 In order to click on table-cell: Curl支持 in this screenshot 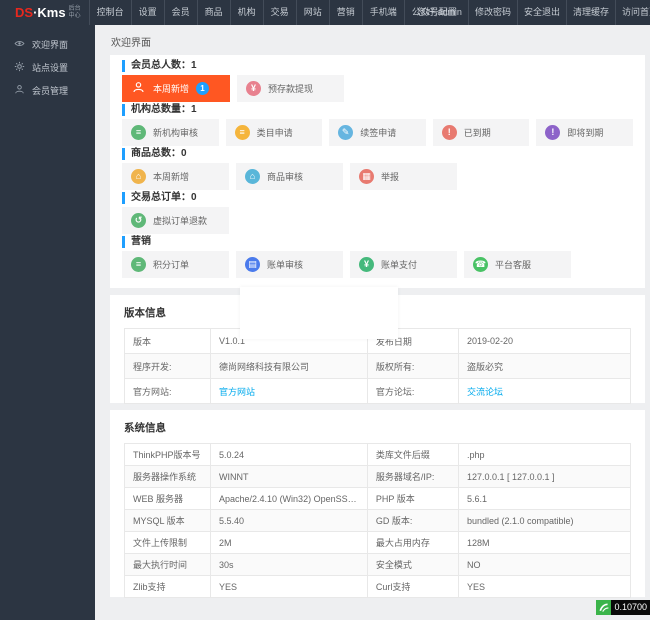, I will do `click(412, 586)`.